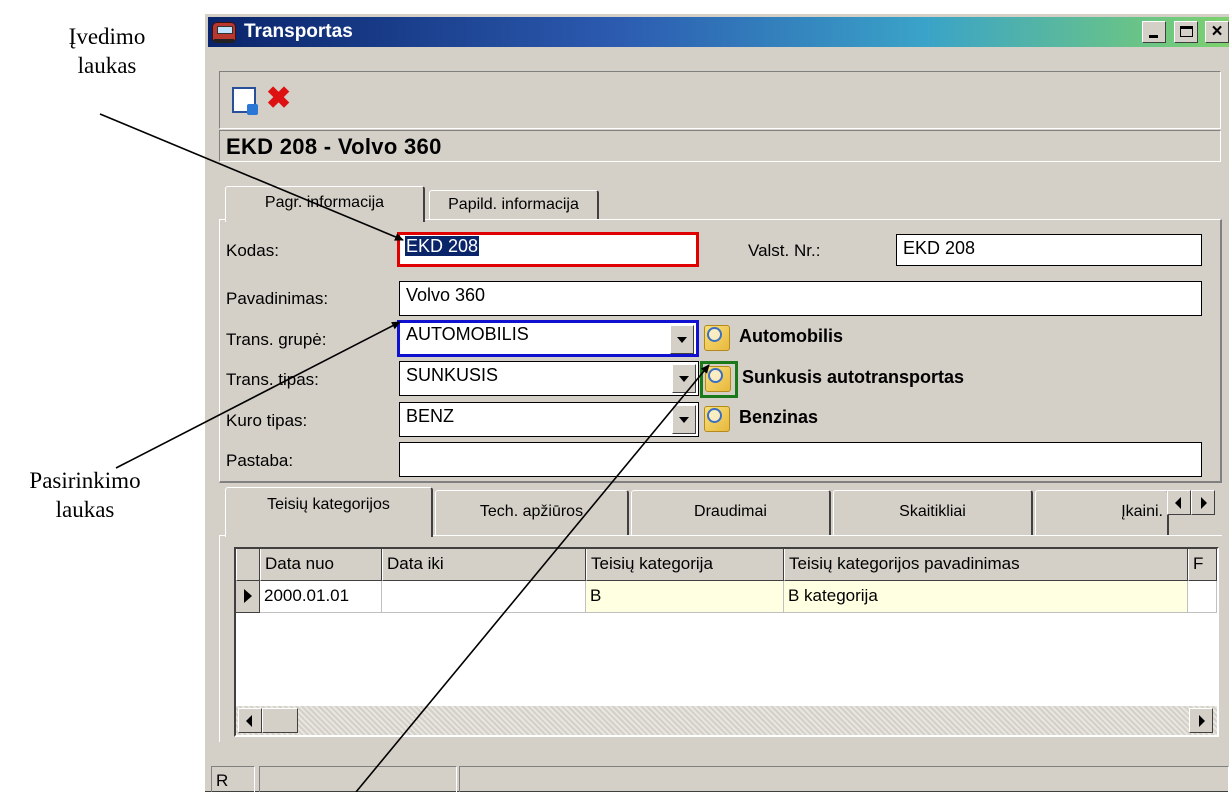 The image size is (1229, 792). What do you see at coordinates (779, 417) in the screenshot?
I see `fuel-description: Benzinas` at bounding box center [779, 417].